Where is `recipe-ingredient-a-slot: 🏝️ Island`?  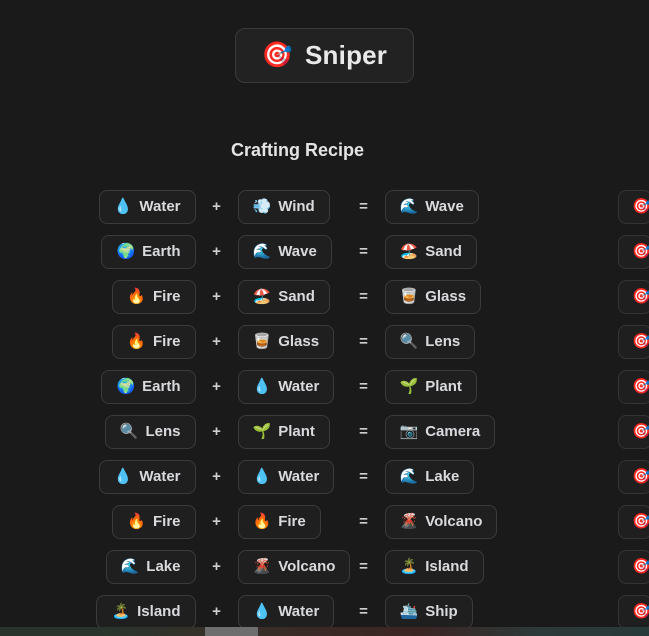 recipe-ingredient-a-slot: 🏝️ Island is located at coordinates (143, 611).